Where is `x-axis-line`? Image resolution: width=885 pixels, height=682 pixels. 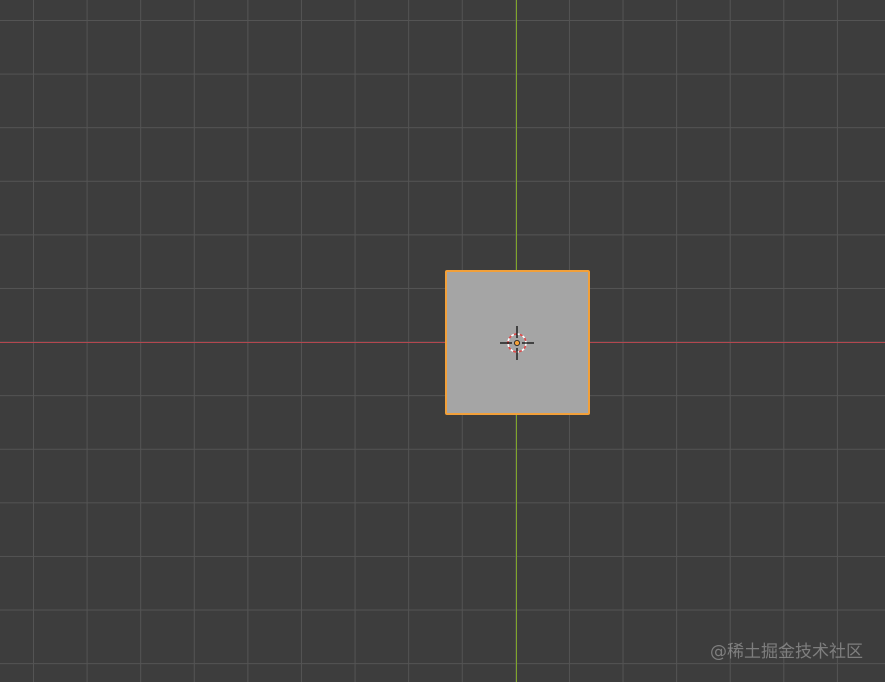
x-axis-line is located at coordinates (442, 342).